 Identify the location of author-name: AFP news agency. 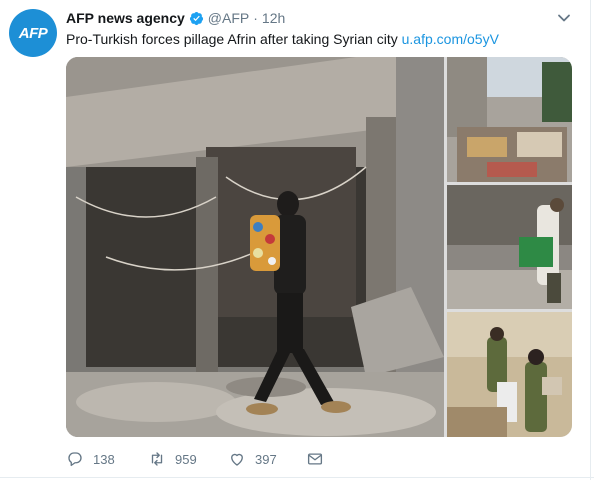
(125, 18).